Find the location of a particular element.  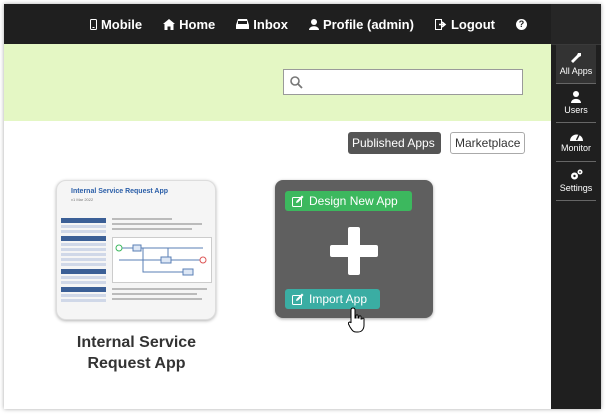

sidebar-item-label: Settings is located at coordinates (576, 188).